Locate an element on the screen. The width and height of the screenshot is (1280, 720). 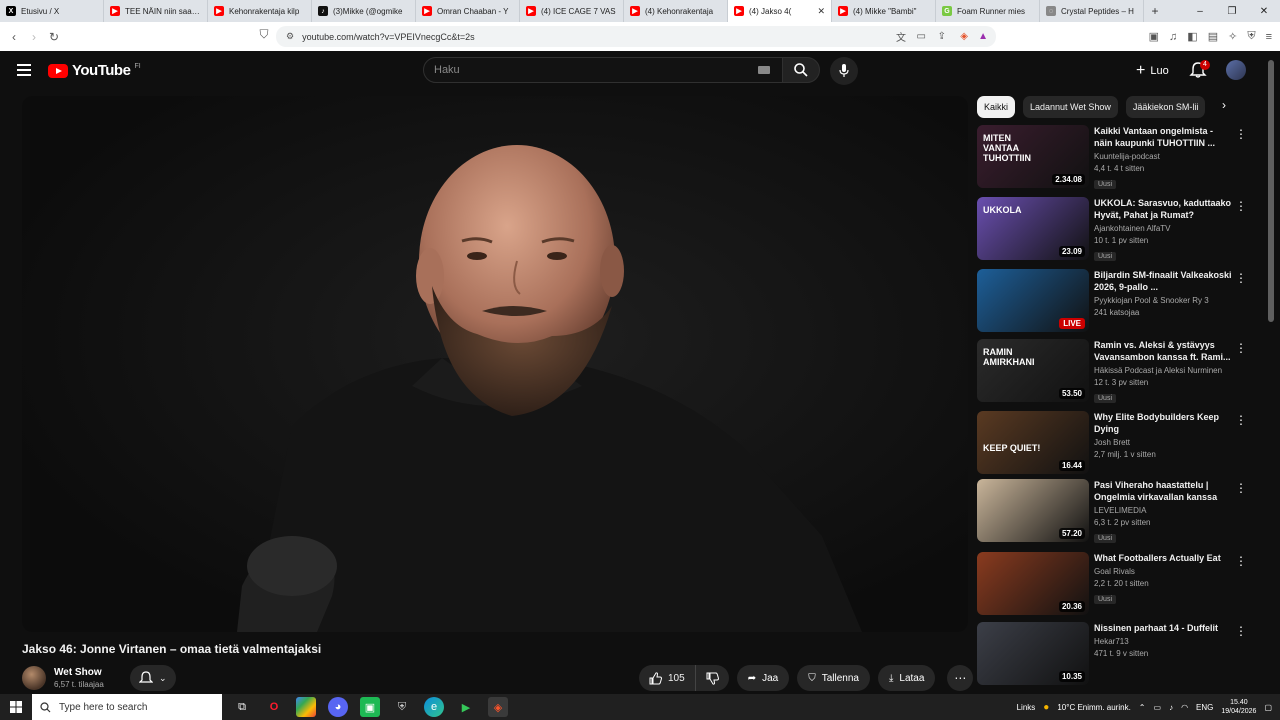
video-thumbnail: 10.35 is located at coordinates (1033, 653).